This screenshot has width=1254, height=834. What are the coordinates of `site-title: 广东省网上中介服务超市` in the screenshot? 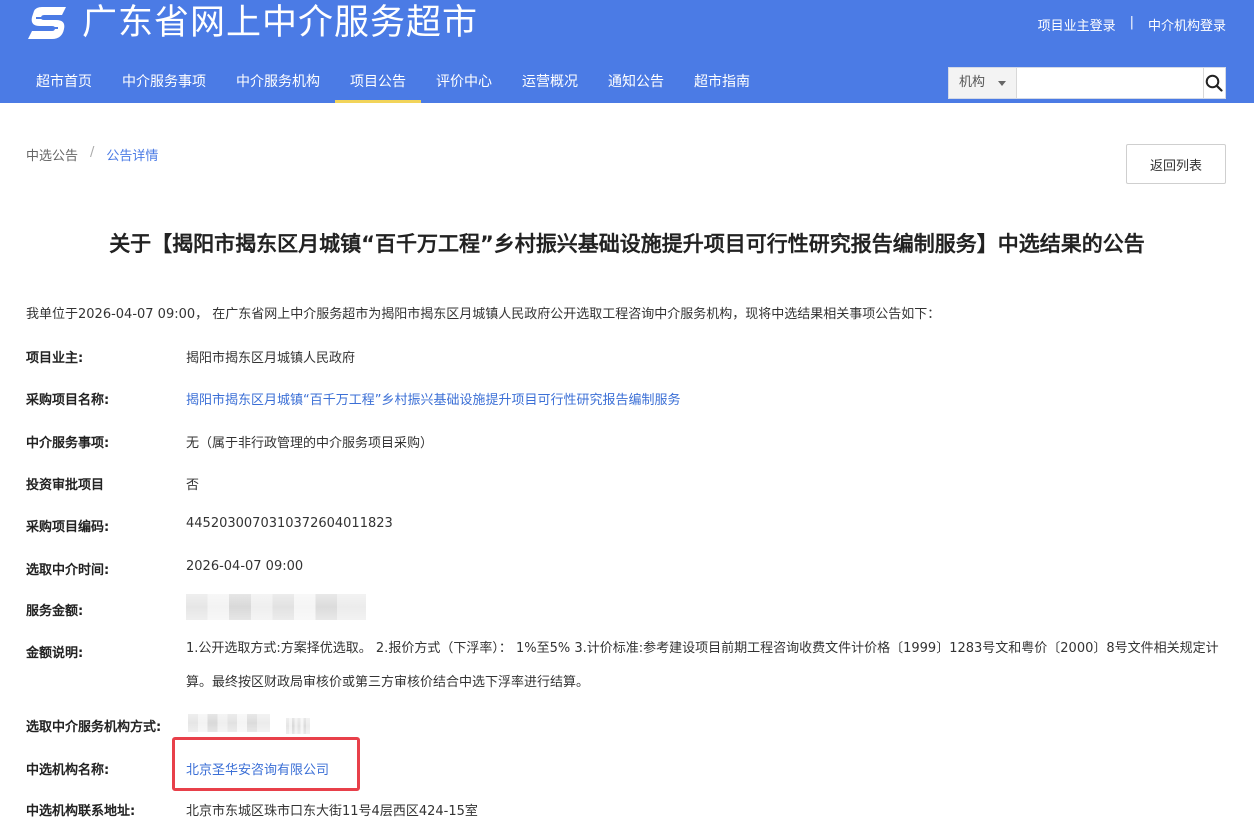 It's located at (280, 23).